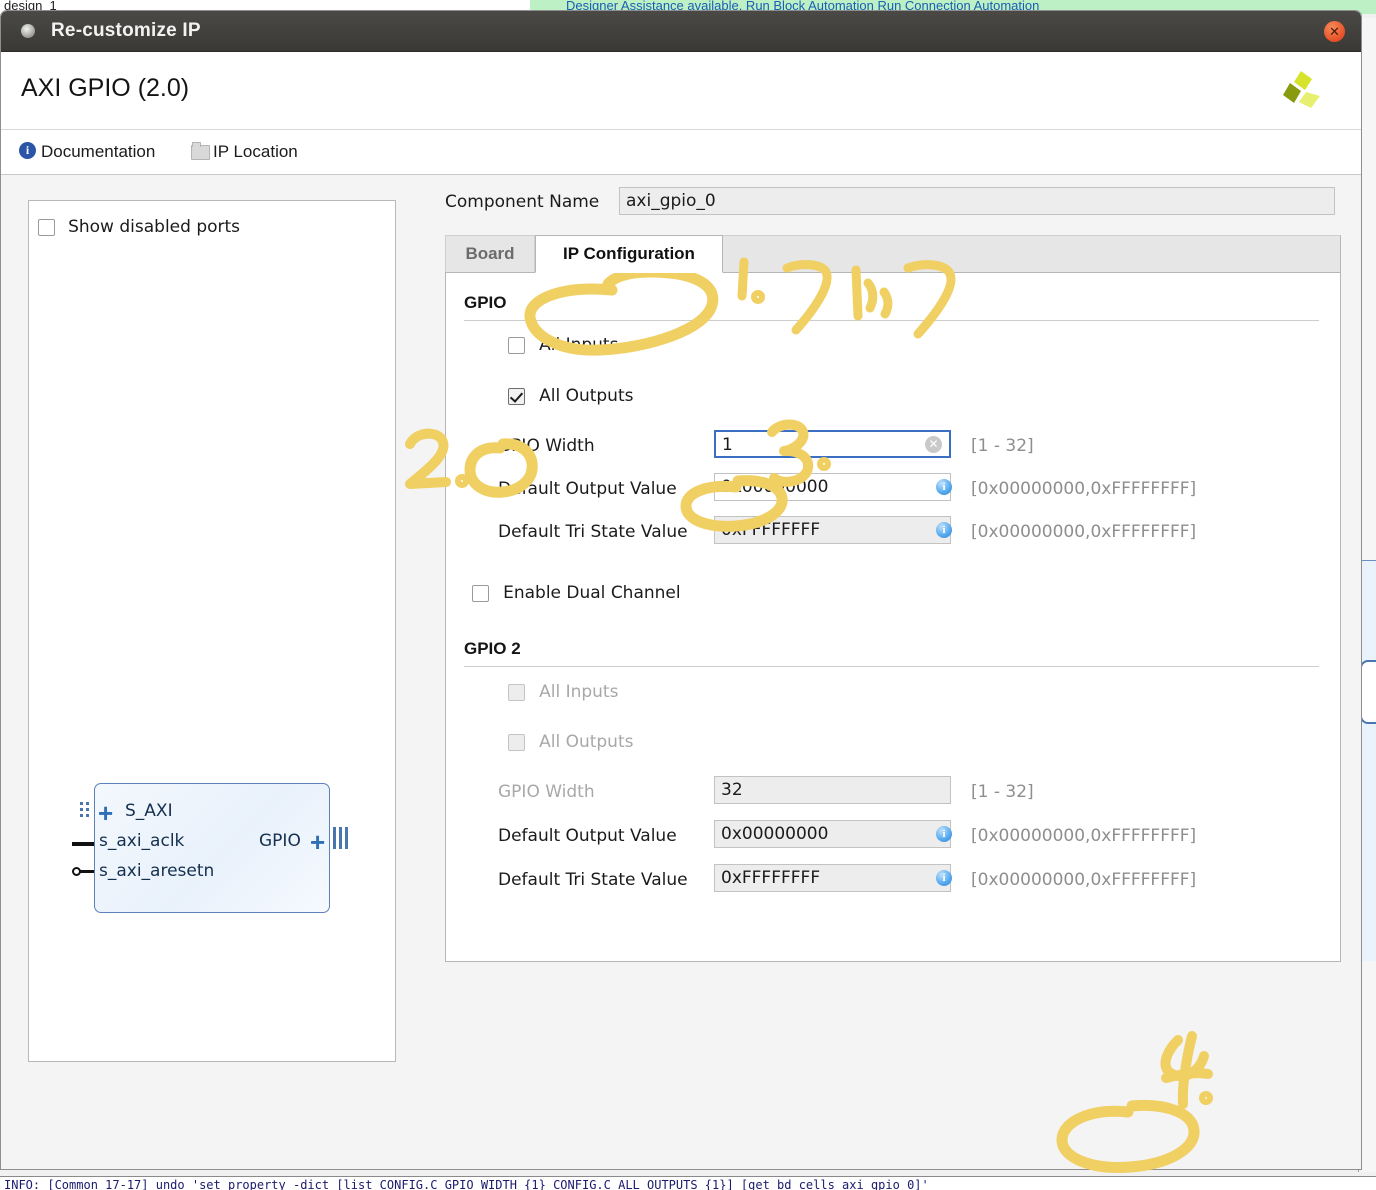 Image resolution: width=1376 pixels, height=1190 pixels. Describe the element at coordinates (98, 152) in the screenshot. I see `documentation-link: Documentation` at that location.